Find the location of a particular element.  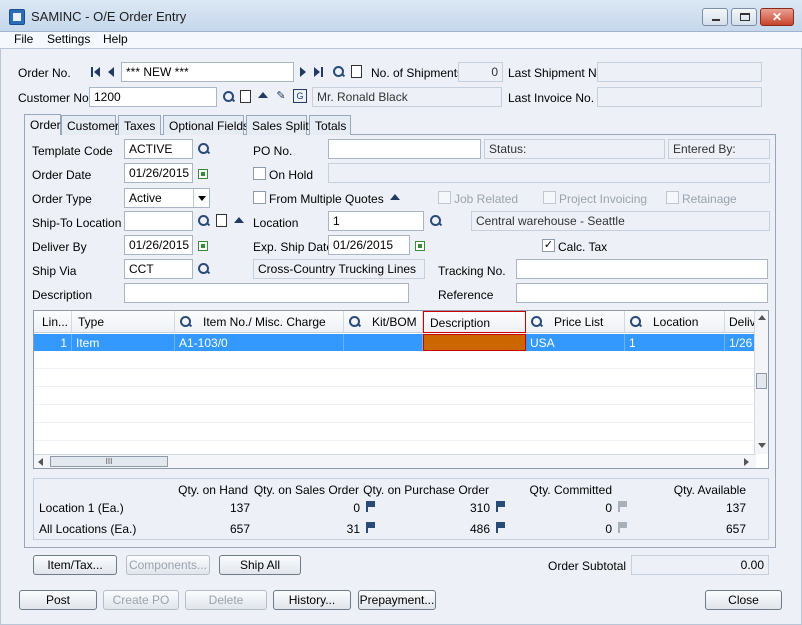

ship-to-location-input is located at coordinates (158, 221).